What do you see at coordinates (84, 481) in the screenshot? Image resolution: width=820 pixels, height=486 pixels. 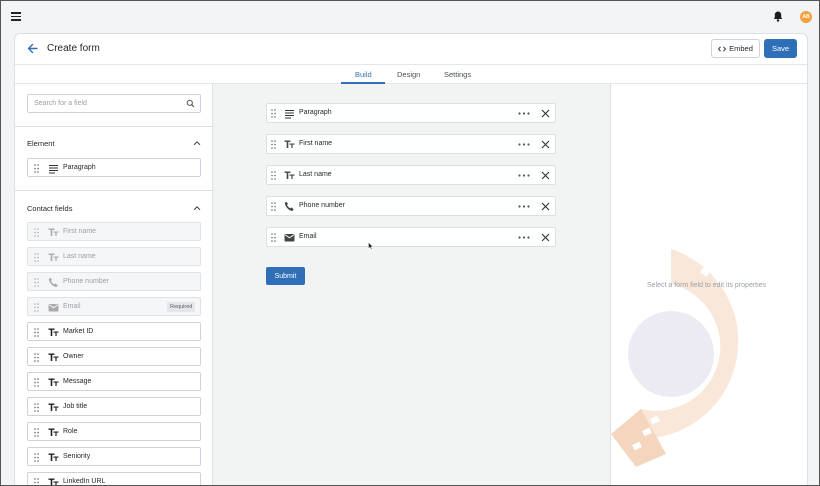 I see `field-label: LinkedIn URL` at bounding box center [84, 481].